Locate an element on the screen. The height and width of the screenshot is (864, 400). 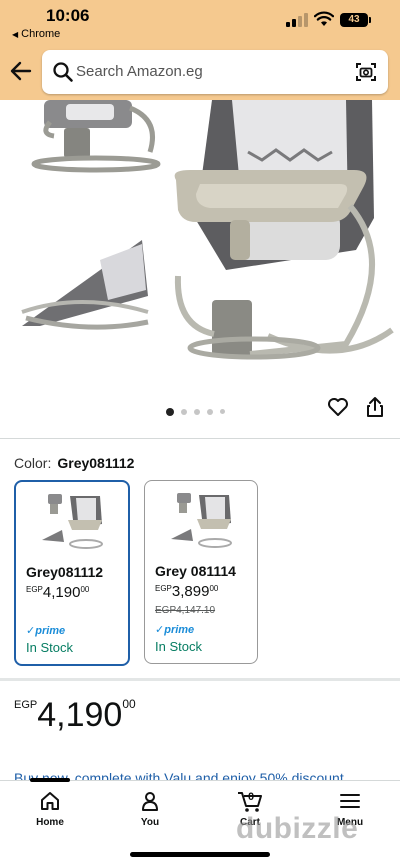
nav-home: Home is located at coordinates (50, 808).